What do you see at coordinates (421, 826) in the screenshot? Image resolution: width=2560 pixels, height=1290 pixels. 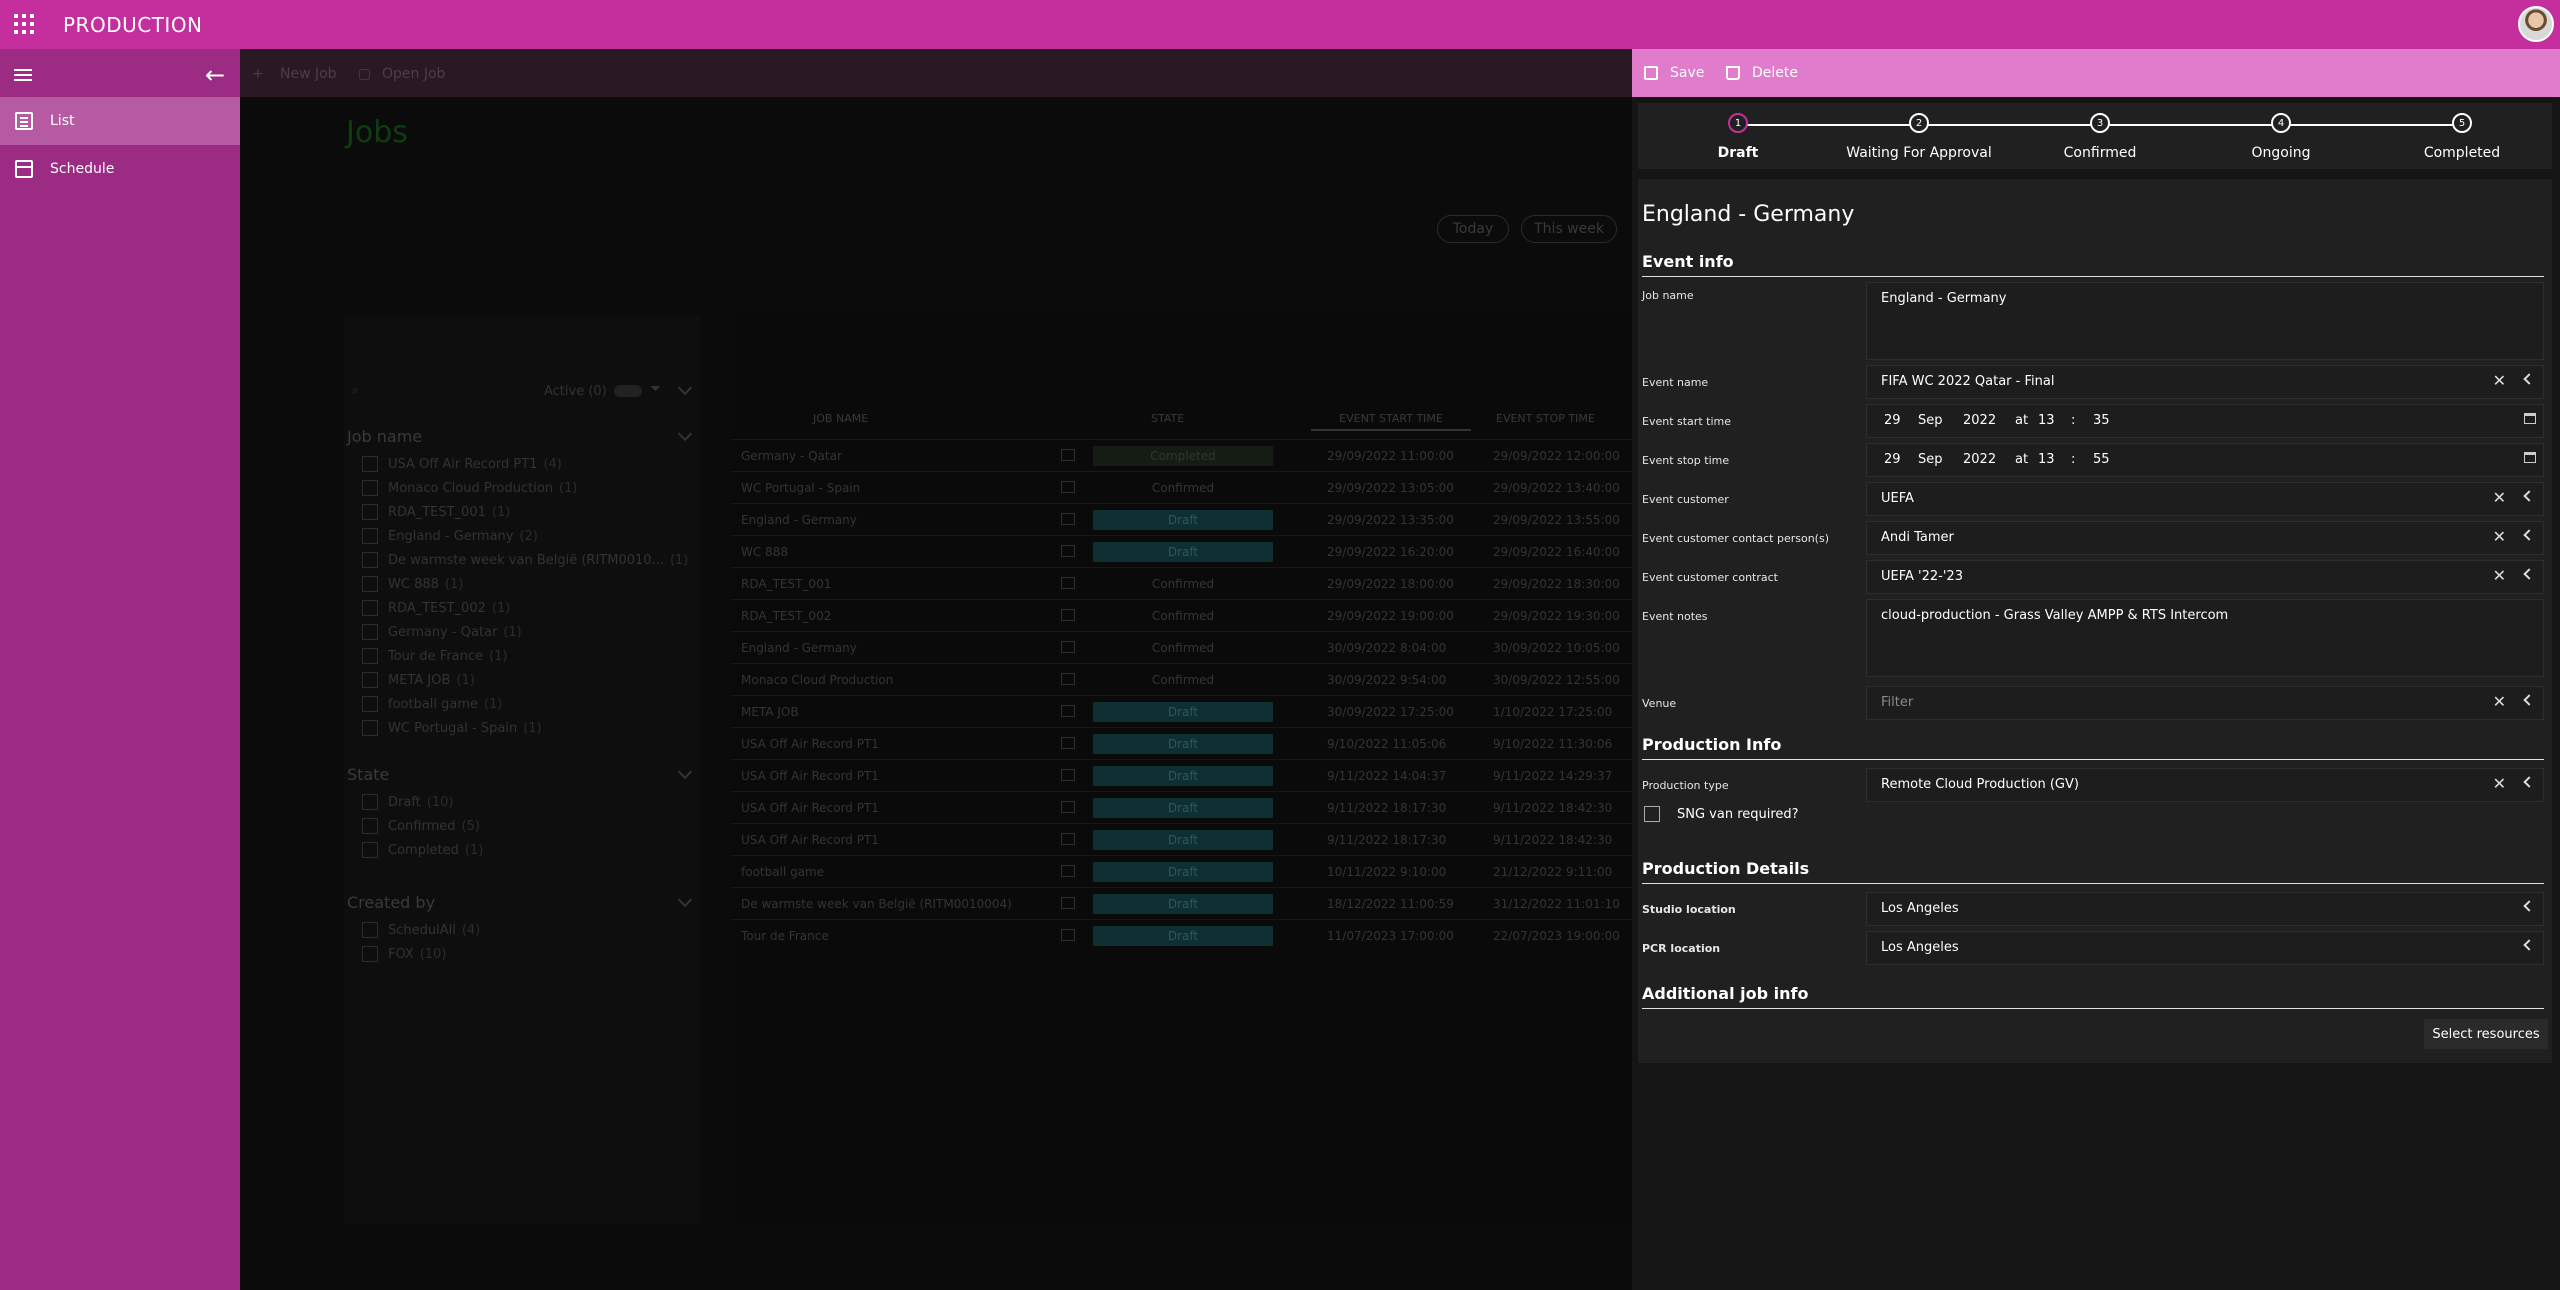 I see `filter-item: Confirmed (5)` at bounding box center [421, 826].